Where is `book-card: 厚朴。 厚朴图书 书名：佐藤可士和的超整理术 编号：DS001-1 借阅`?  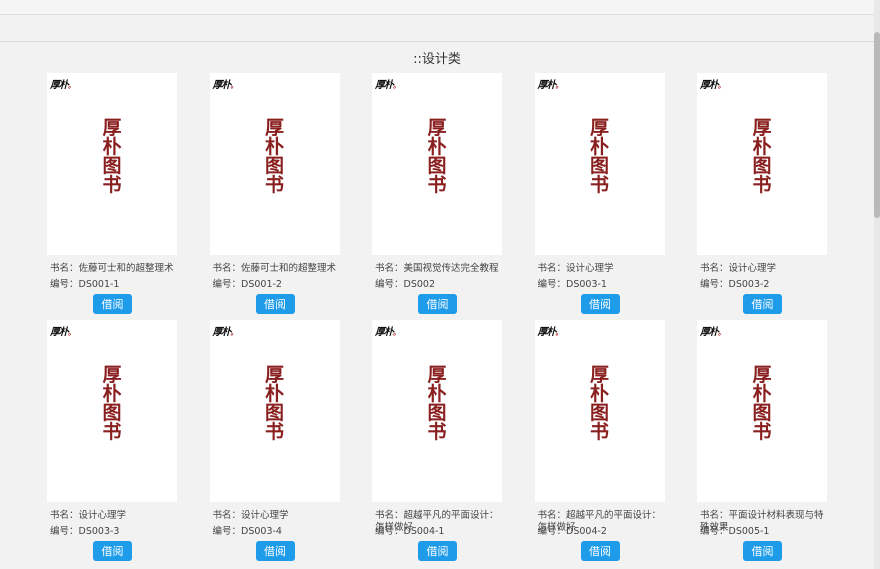
book-card: 厚朴。 厚朴图书 书名：佐藤可士和的超整理术 编号：DS001-1 借阅 is located at coordinates (125, 196).